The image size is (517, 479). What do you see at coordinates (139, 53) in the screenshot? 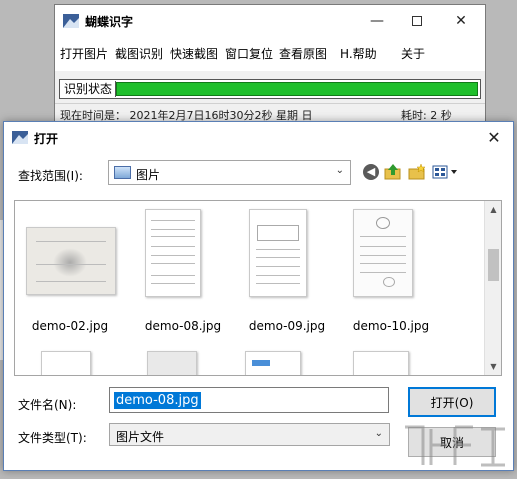
I see `menu-screenshot-ocr: 截图识别` at bounding box center [139, 53].